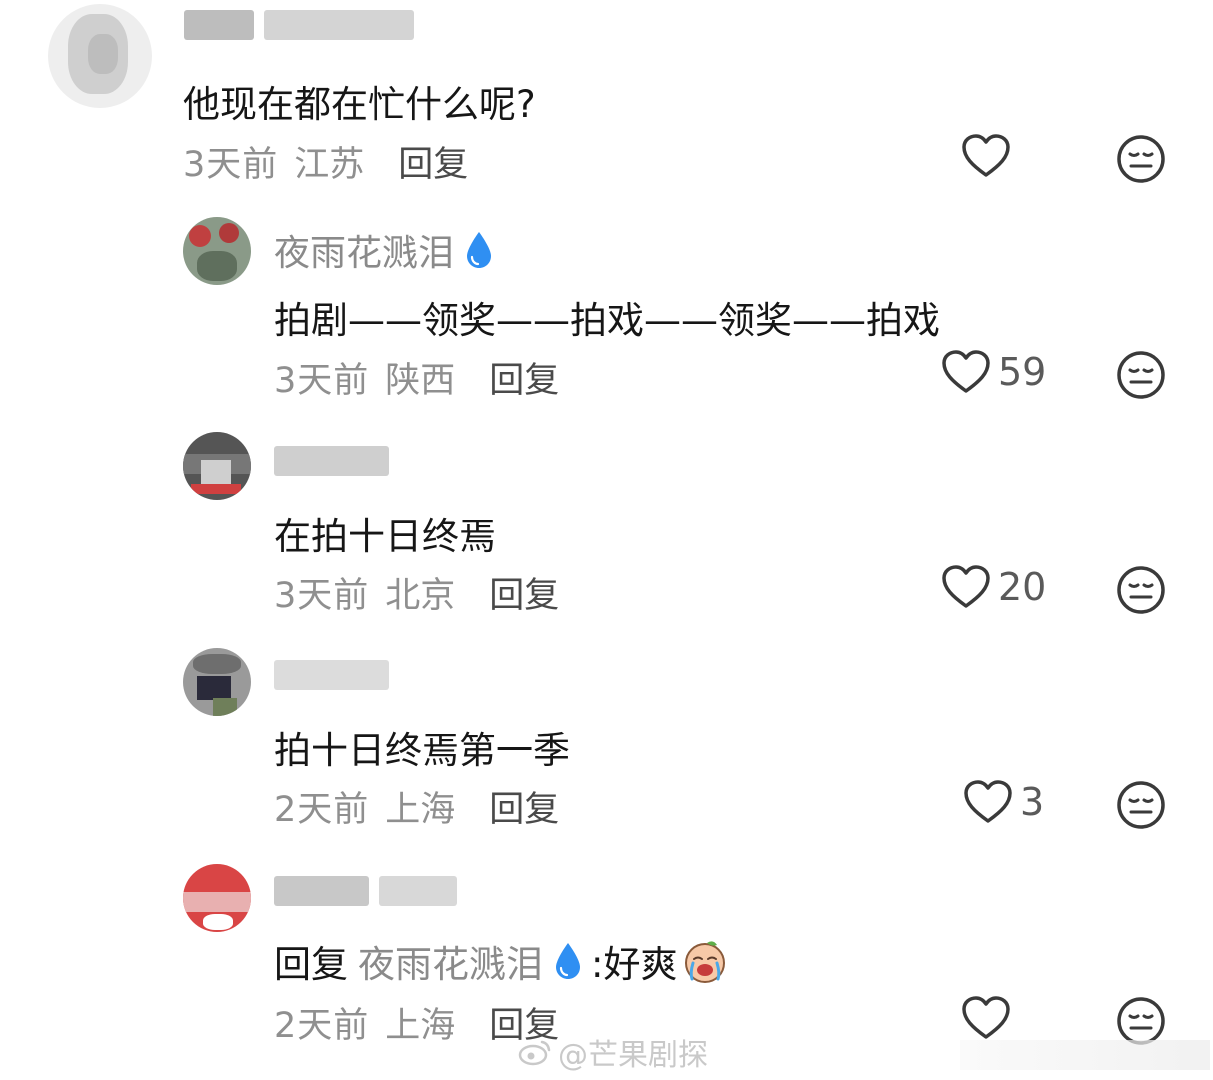  What do you see at coordinates (1022, 587) in the screenshot?
I see `like-count: 20` at bounding box center [1022, 587].